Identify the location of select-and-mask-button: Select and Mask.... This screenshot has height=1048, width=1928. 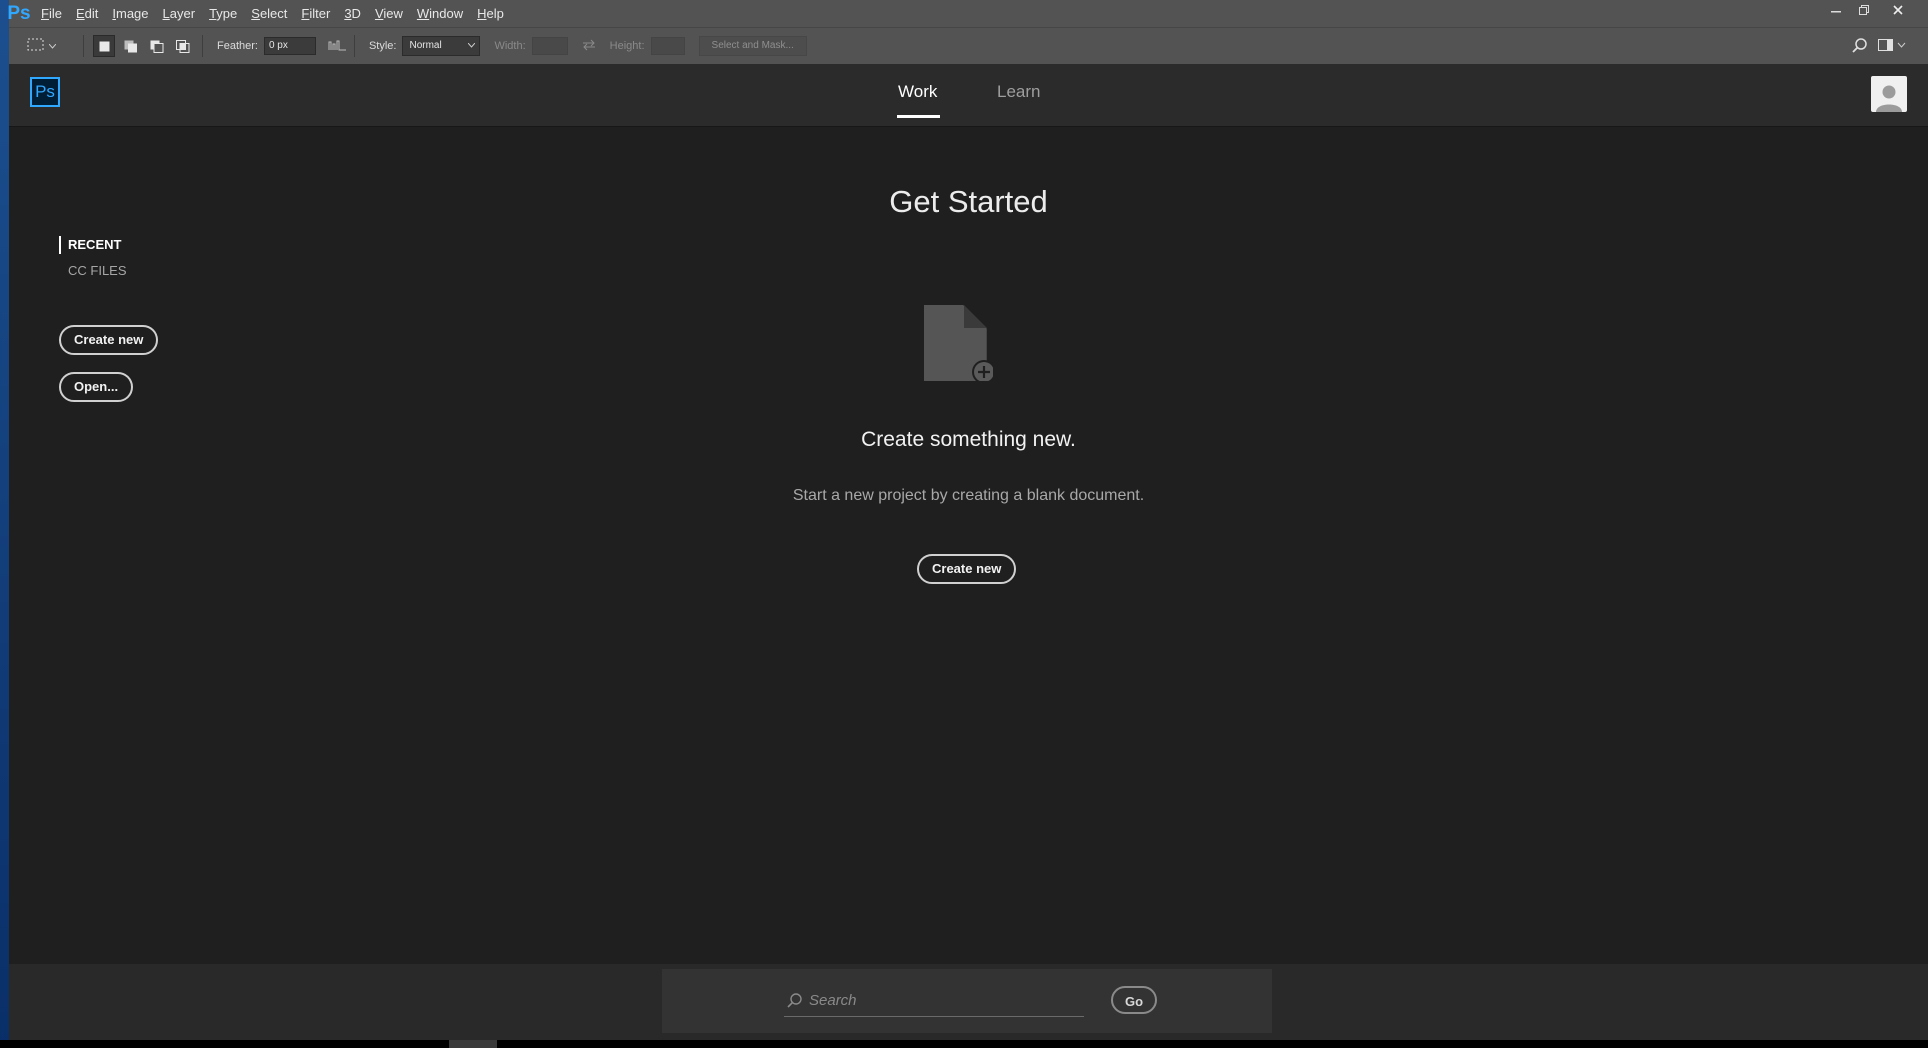
(752, 46).